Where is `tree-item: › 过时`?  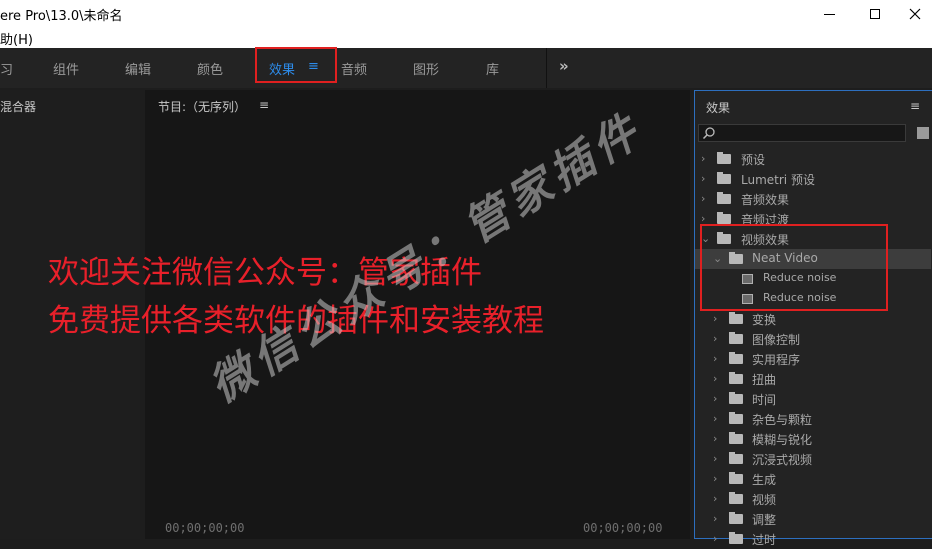
tree-item: › 过时 is located at coordinates (813, 539).